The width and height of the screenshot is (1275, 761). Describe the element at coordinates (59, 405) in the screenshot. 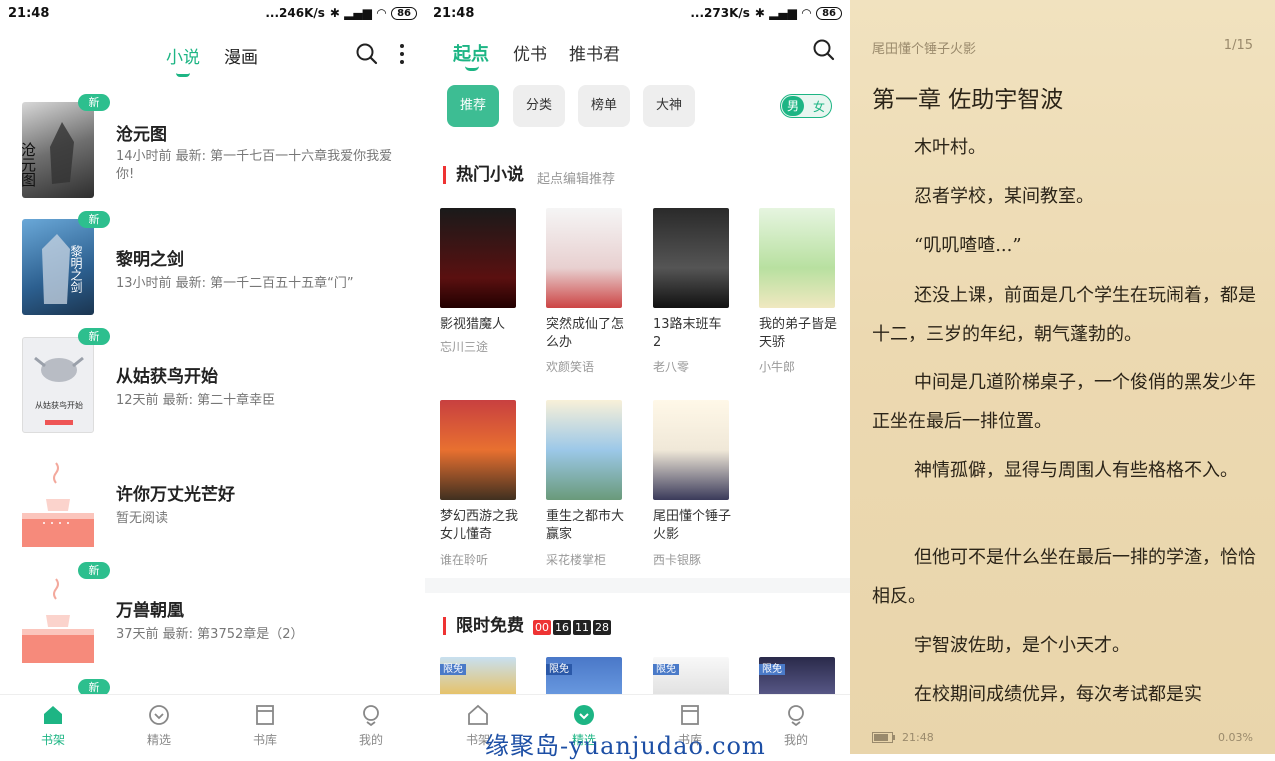

I see `cover-title: 从姑获鸟开始` at that location.